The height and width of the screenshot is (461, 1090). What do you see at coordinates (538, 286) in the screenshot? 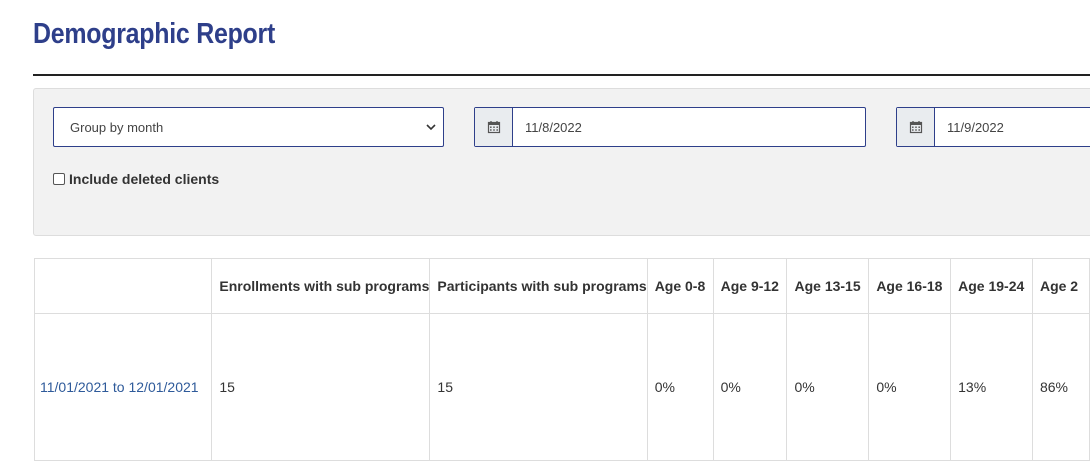
I see `column-header: Participants with sub programs` at bounding box center [538, 286].